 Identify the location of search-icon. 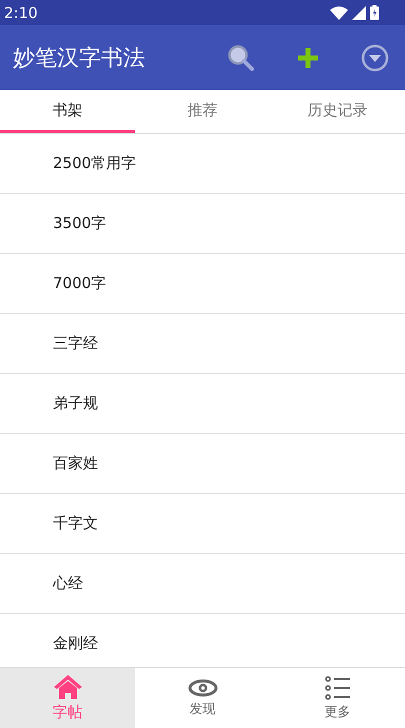
(241, 58).